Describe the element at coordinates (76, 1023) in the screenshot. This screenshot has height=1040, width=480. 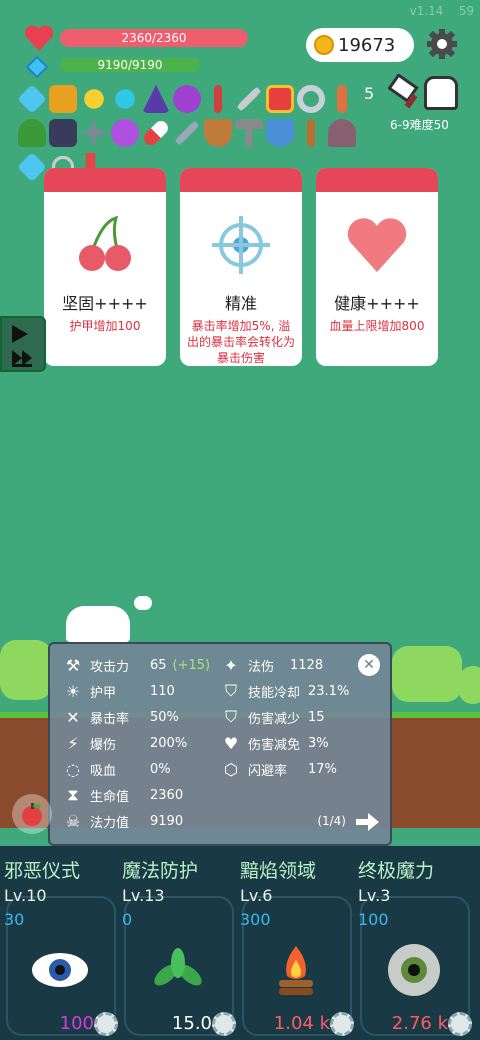
I see `skill-value: 100` at that location.